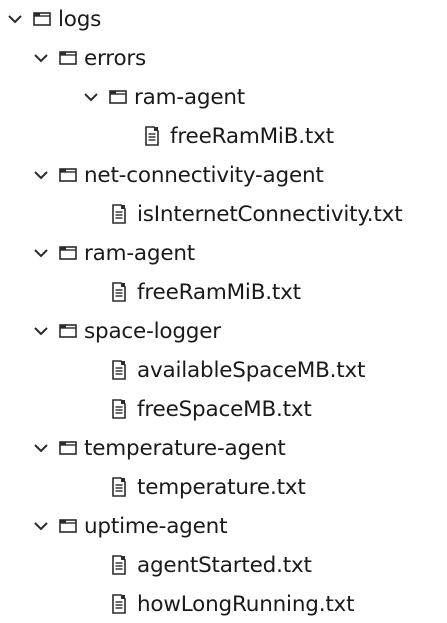 The image size is (447, 623). What do you see at coordinates (80, 19) in the screenshot?
I see `tree-node-label: logs` at bounding box center [80, 19].